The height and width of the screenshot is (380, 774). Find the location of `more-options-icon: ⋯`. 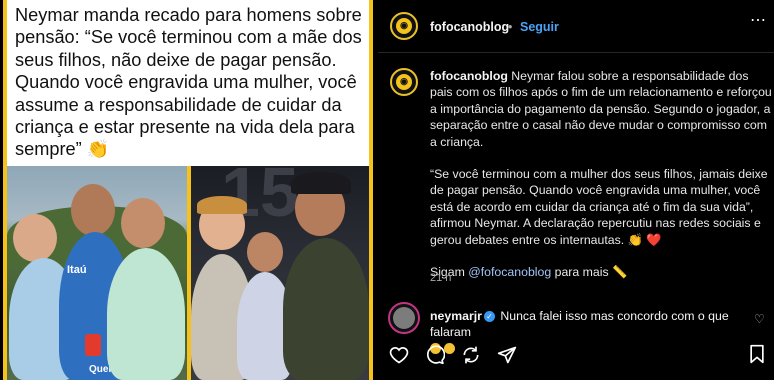

more-options-icon: ⋯ is located at coordinates (758, 20).